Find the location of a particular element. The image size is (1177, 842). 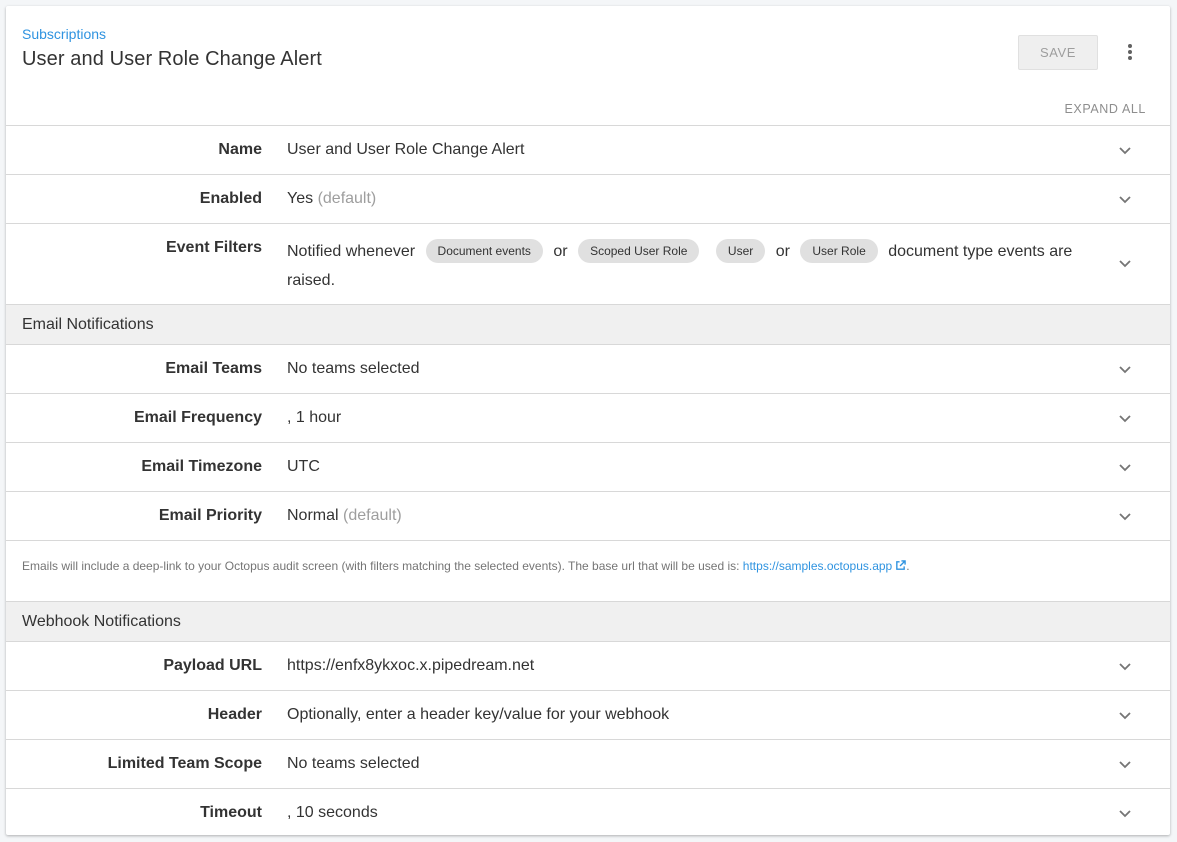

row-value: , 10 seconds is located at coordinates (332, 812).